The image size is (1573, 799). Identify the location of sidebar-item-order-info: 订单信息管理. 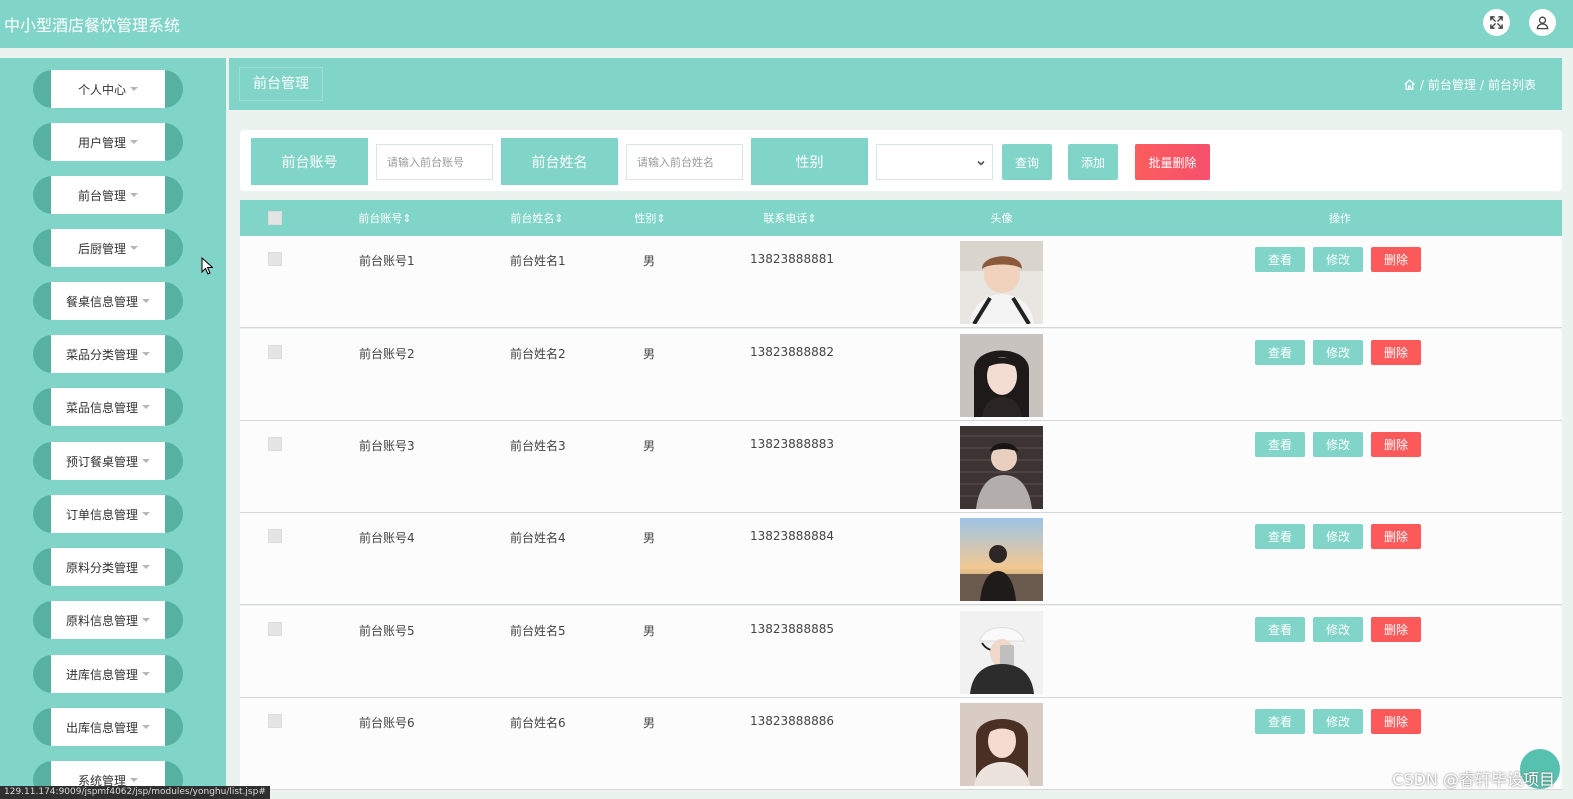
(108, 514).